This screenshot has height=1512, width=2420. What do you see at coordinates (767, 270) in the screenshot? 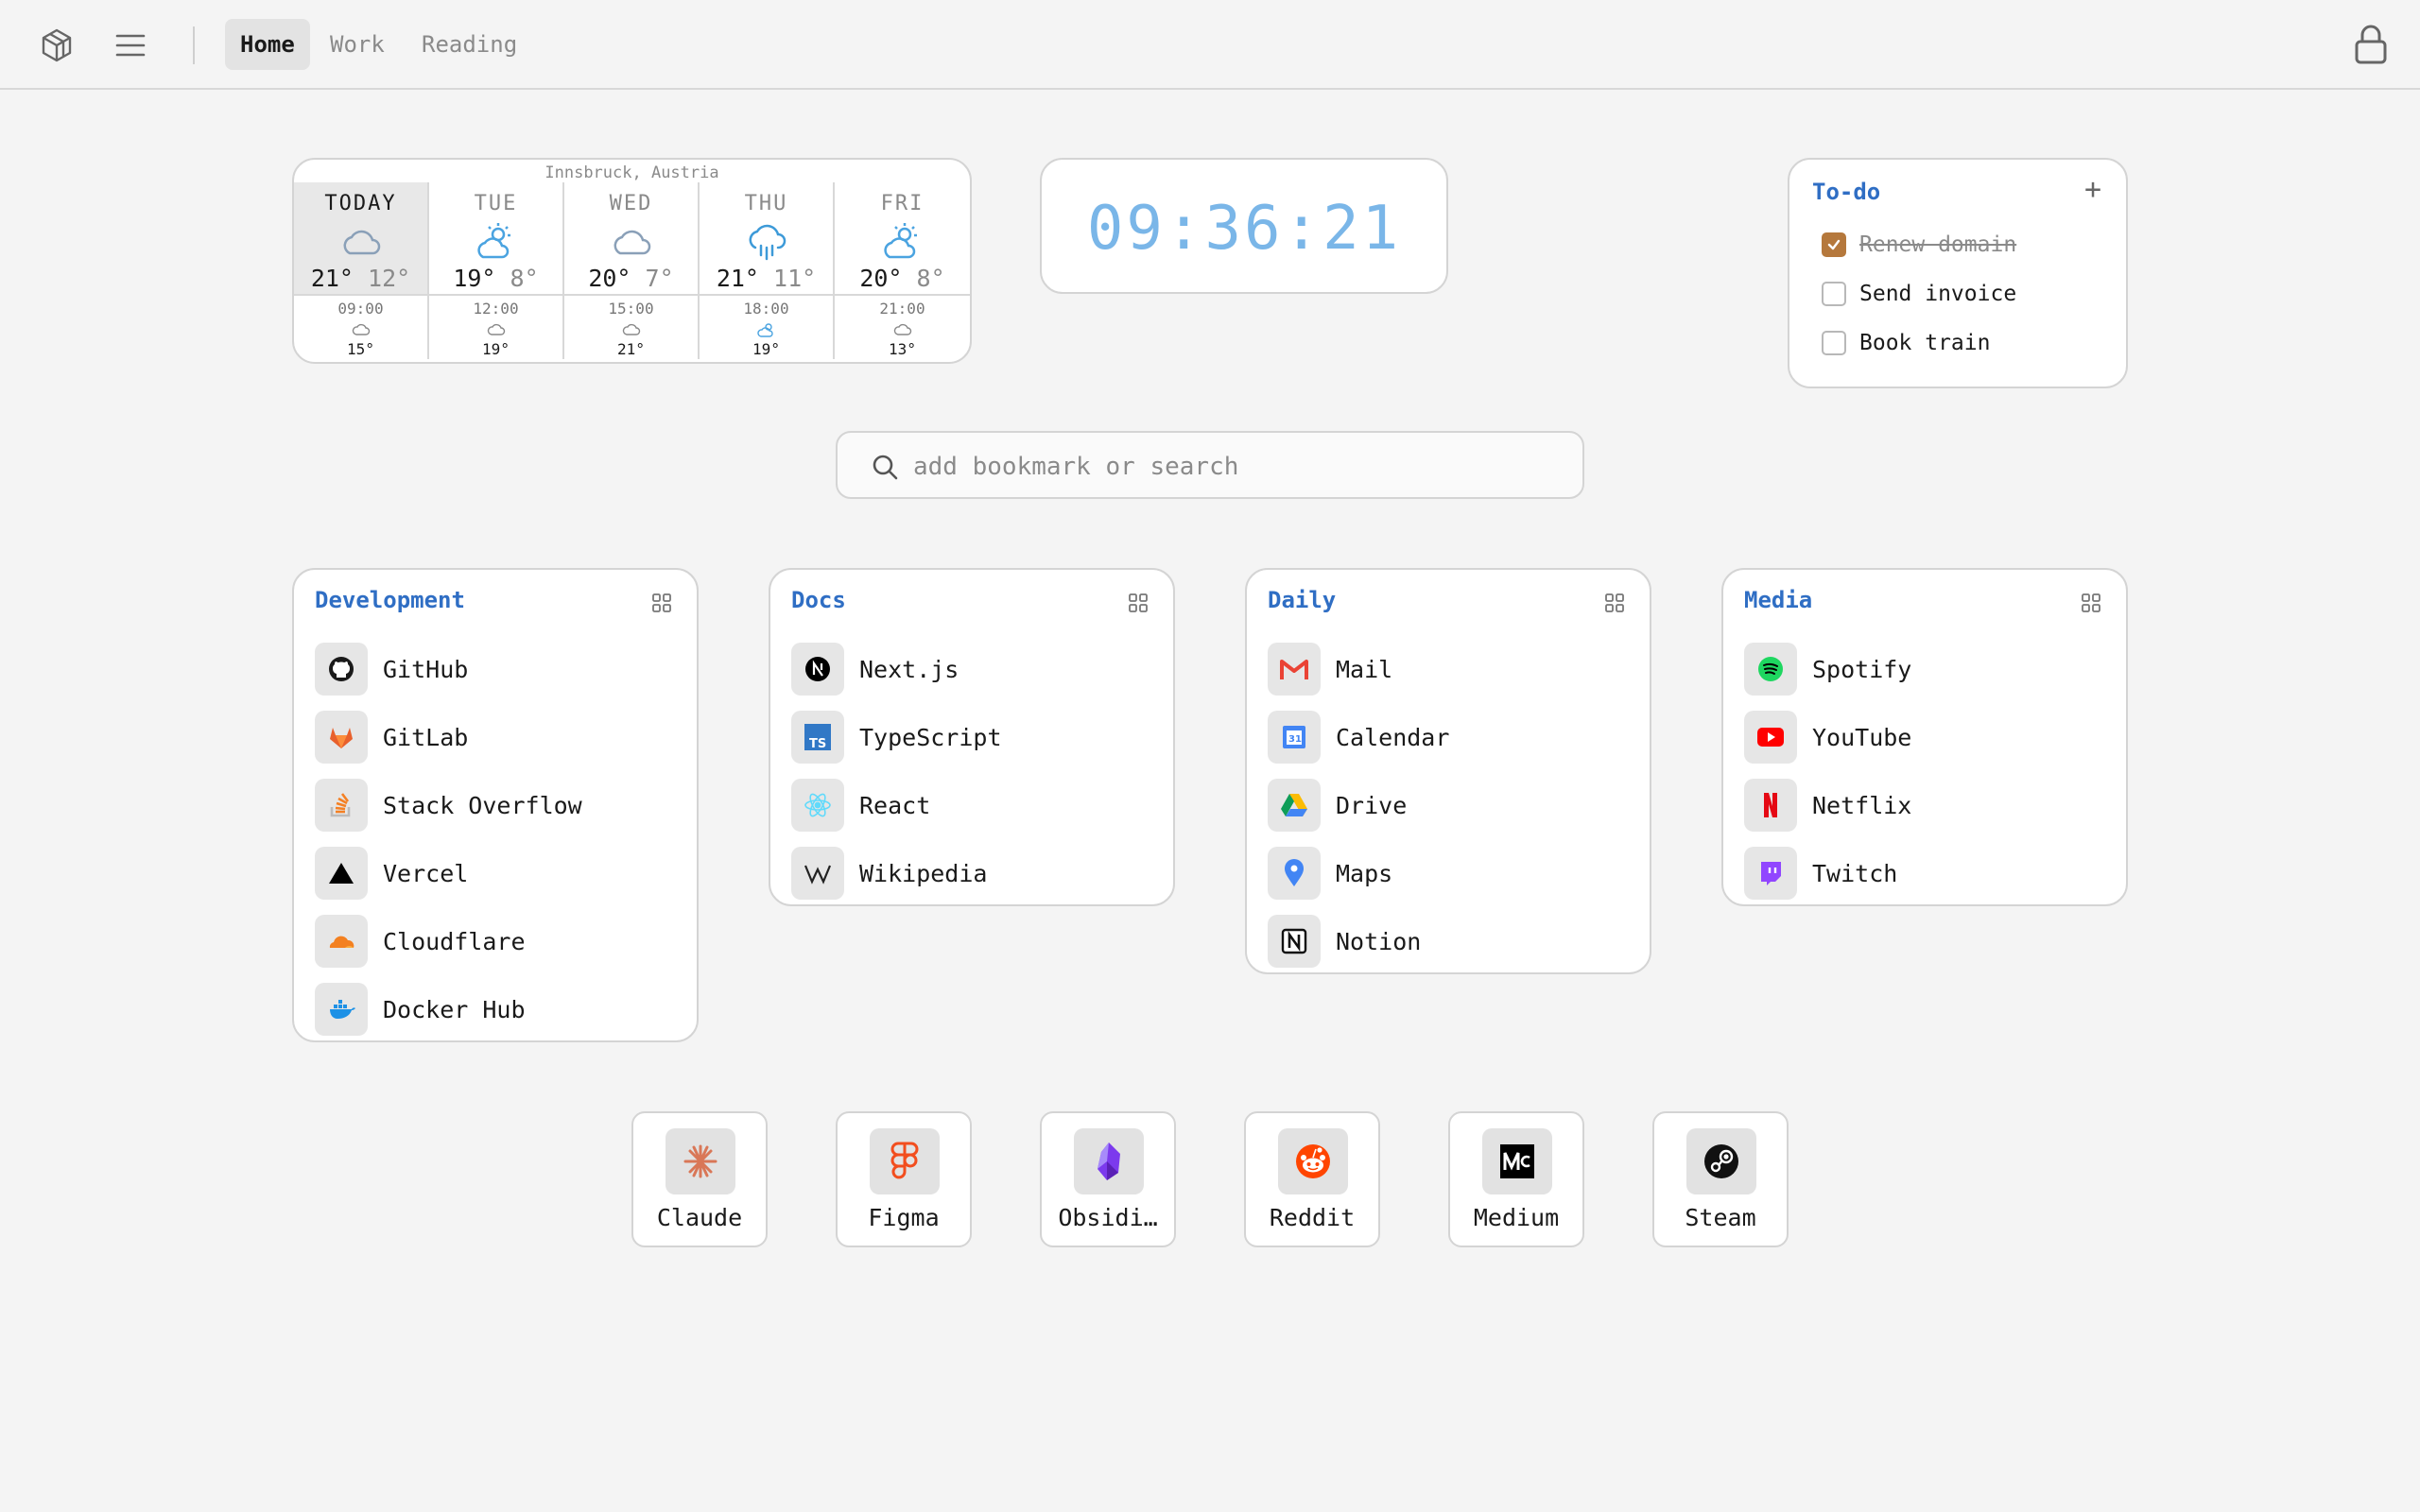
I see `weather-day-thu: THU 21° 11° 18:00 19°` at bounding box center [767, 270].